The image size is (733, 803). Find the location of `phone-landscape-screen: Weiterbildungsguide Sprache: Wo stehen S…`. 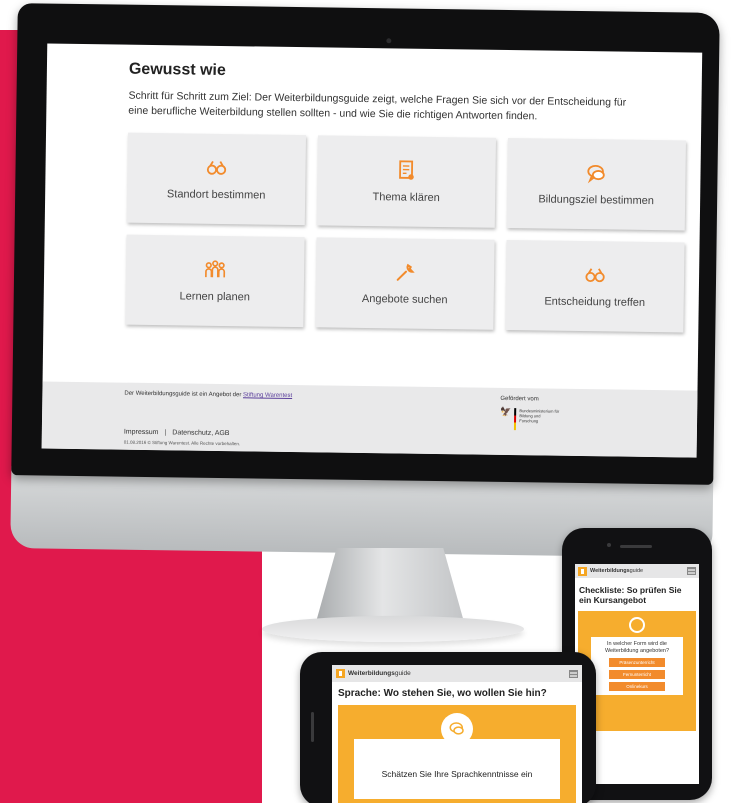

phone-landscape-screen: Weiterbildungsguide Sprache: Wo stehen S… is located at coordinates (457, 734).